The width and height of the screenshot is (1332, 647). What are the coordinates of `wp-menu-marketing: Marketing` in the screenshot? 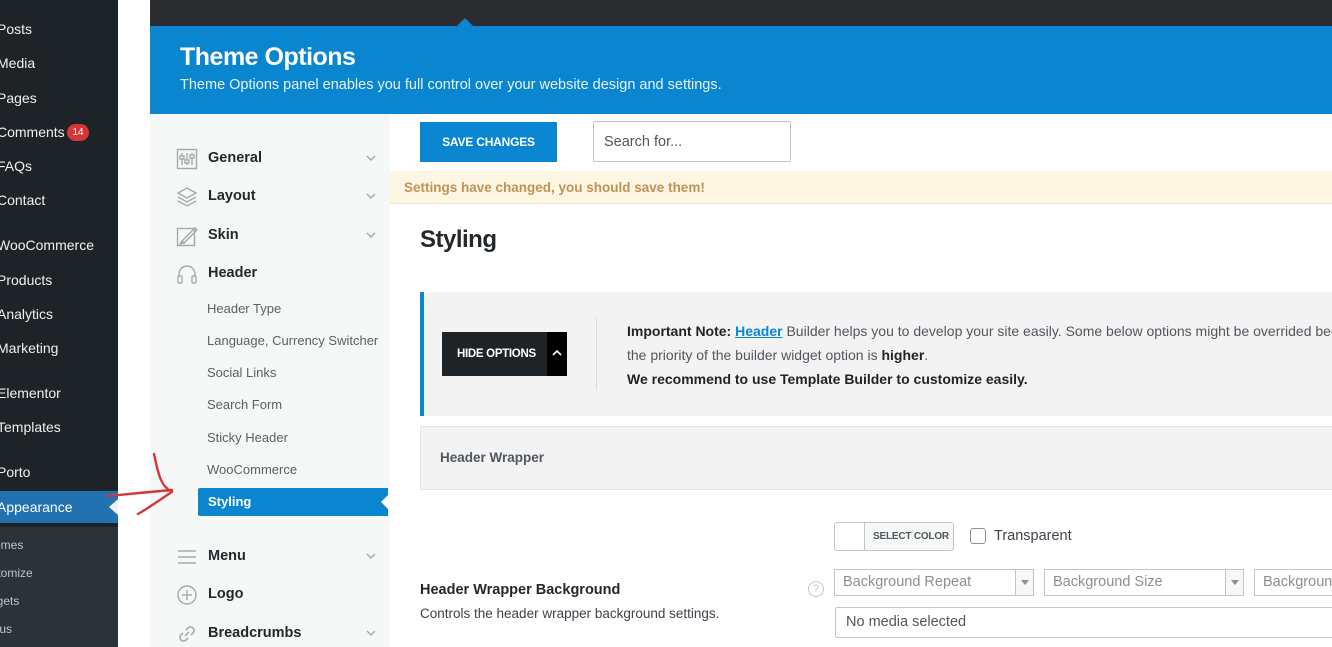 It's located at (59, 348).